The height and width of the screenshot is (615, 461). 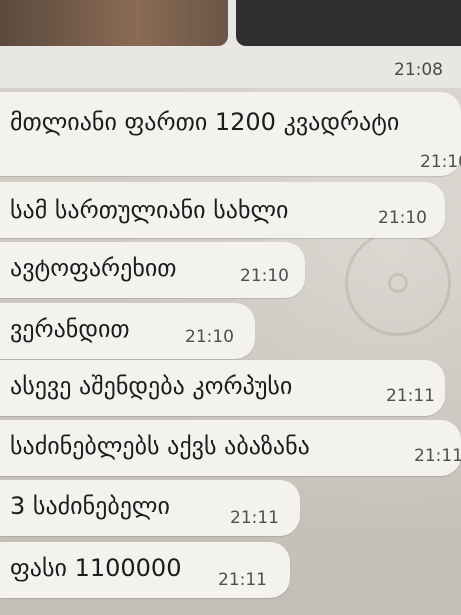 I want to click on message-bubble: სამ სართულიანი სახლი 21:10, so click(x=222, y=210).